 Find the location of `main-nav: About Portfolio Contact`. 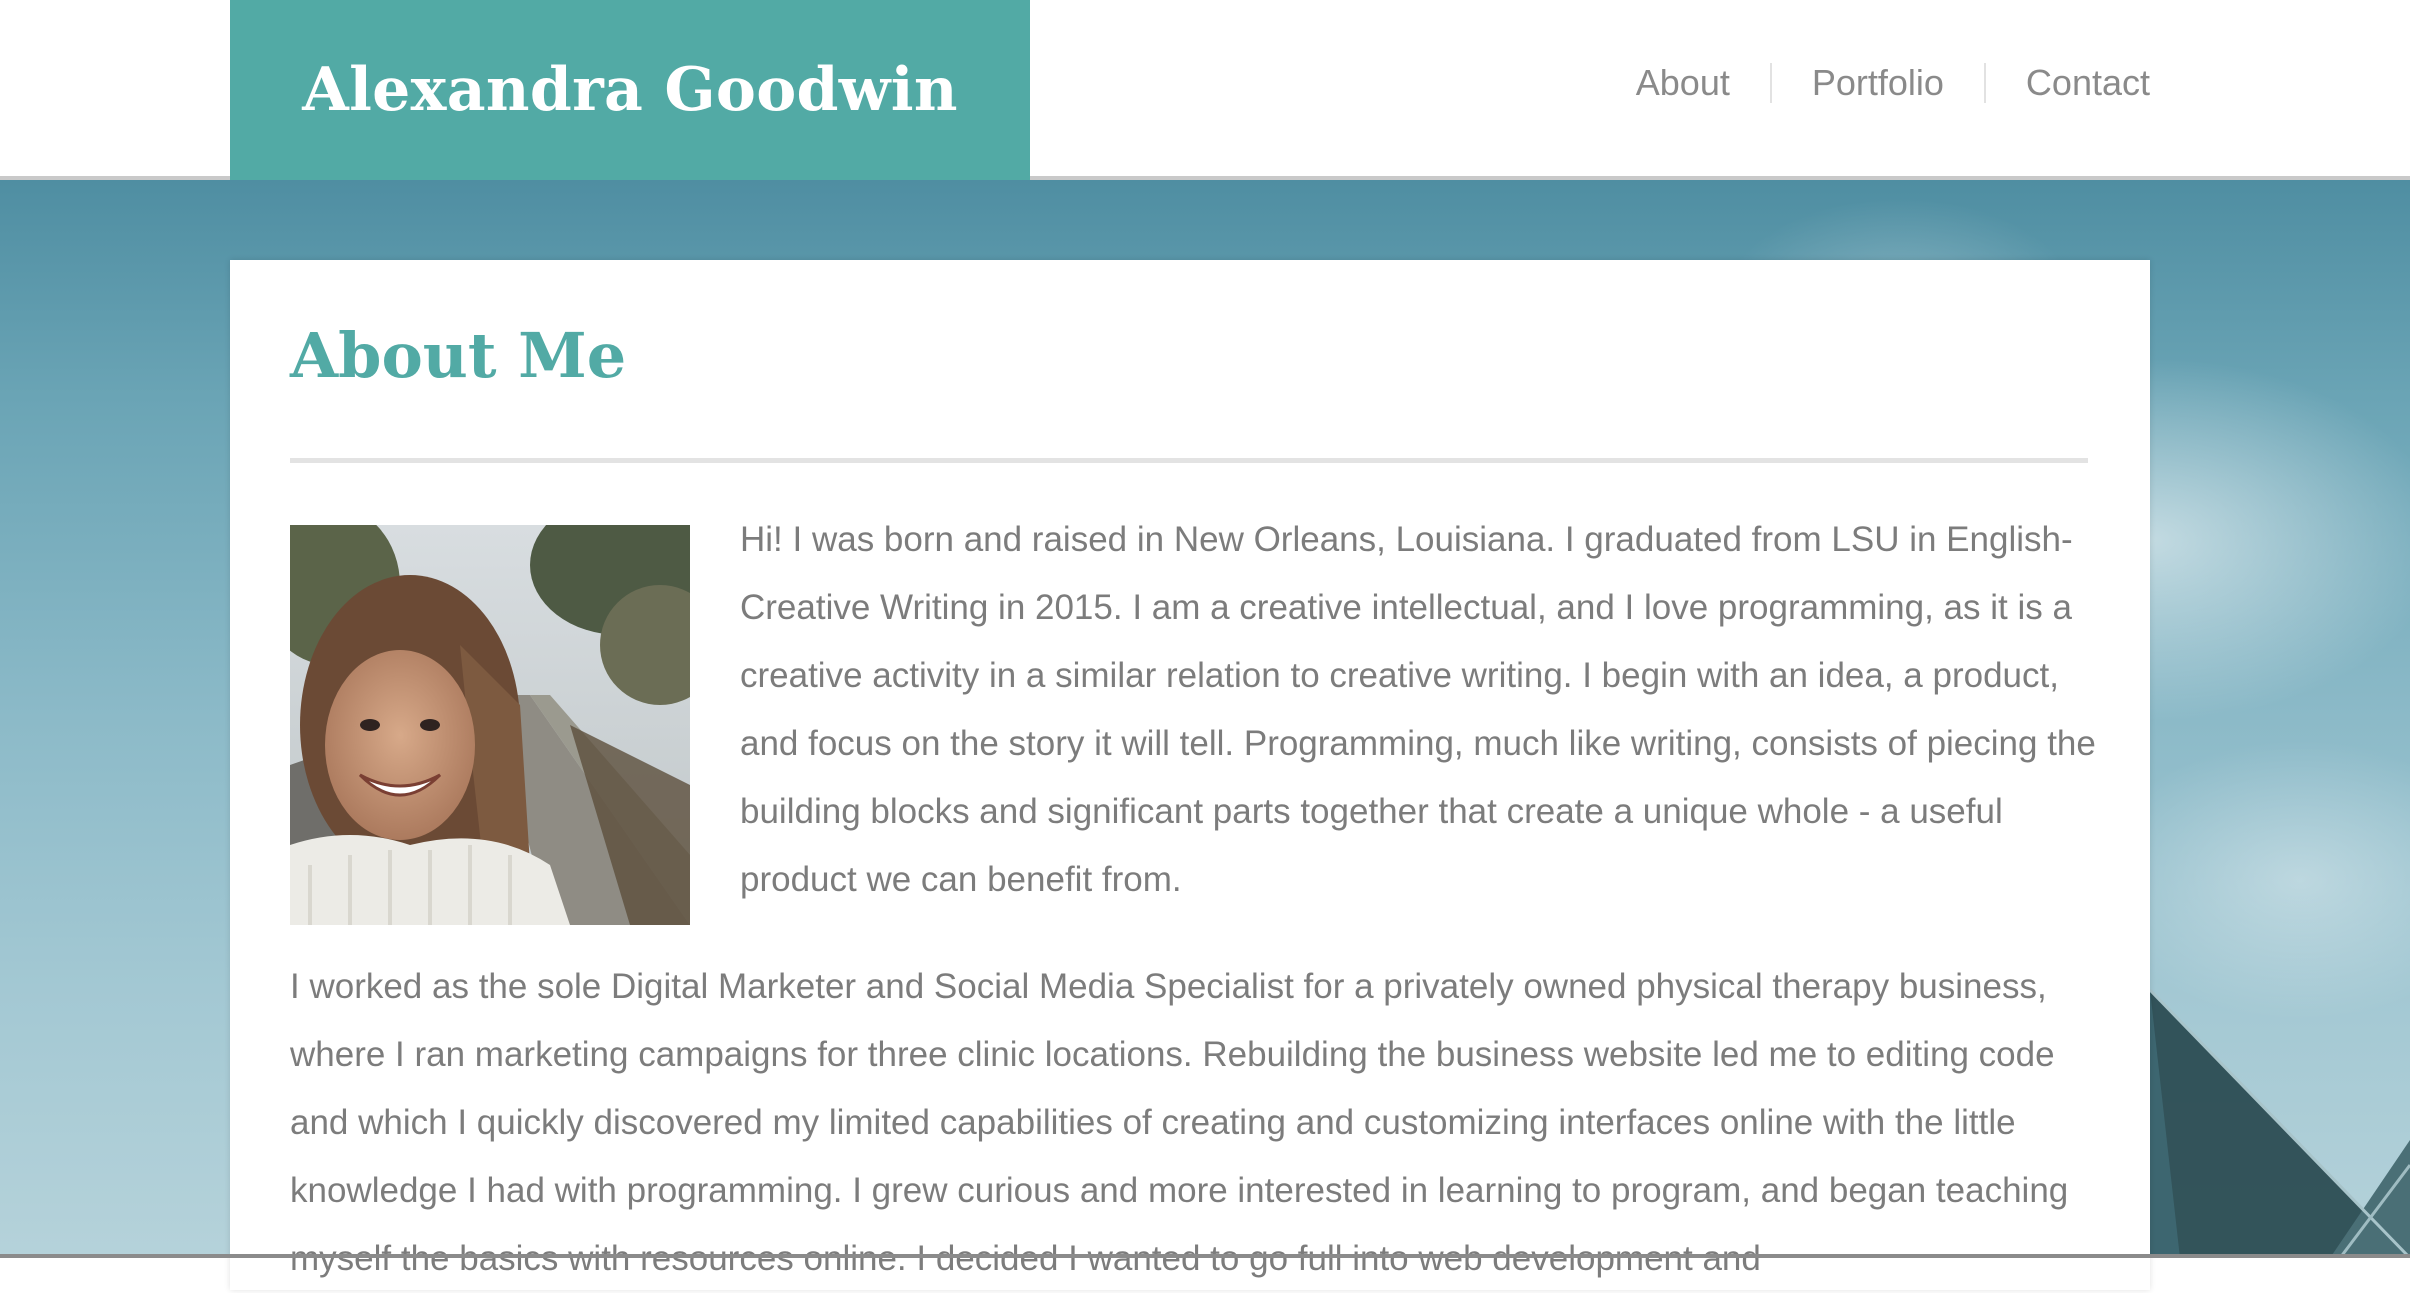

main-nav: About Portfolio Contact is located at coordinates (1873, 83).